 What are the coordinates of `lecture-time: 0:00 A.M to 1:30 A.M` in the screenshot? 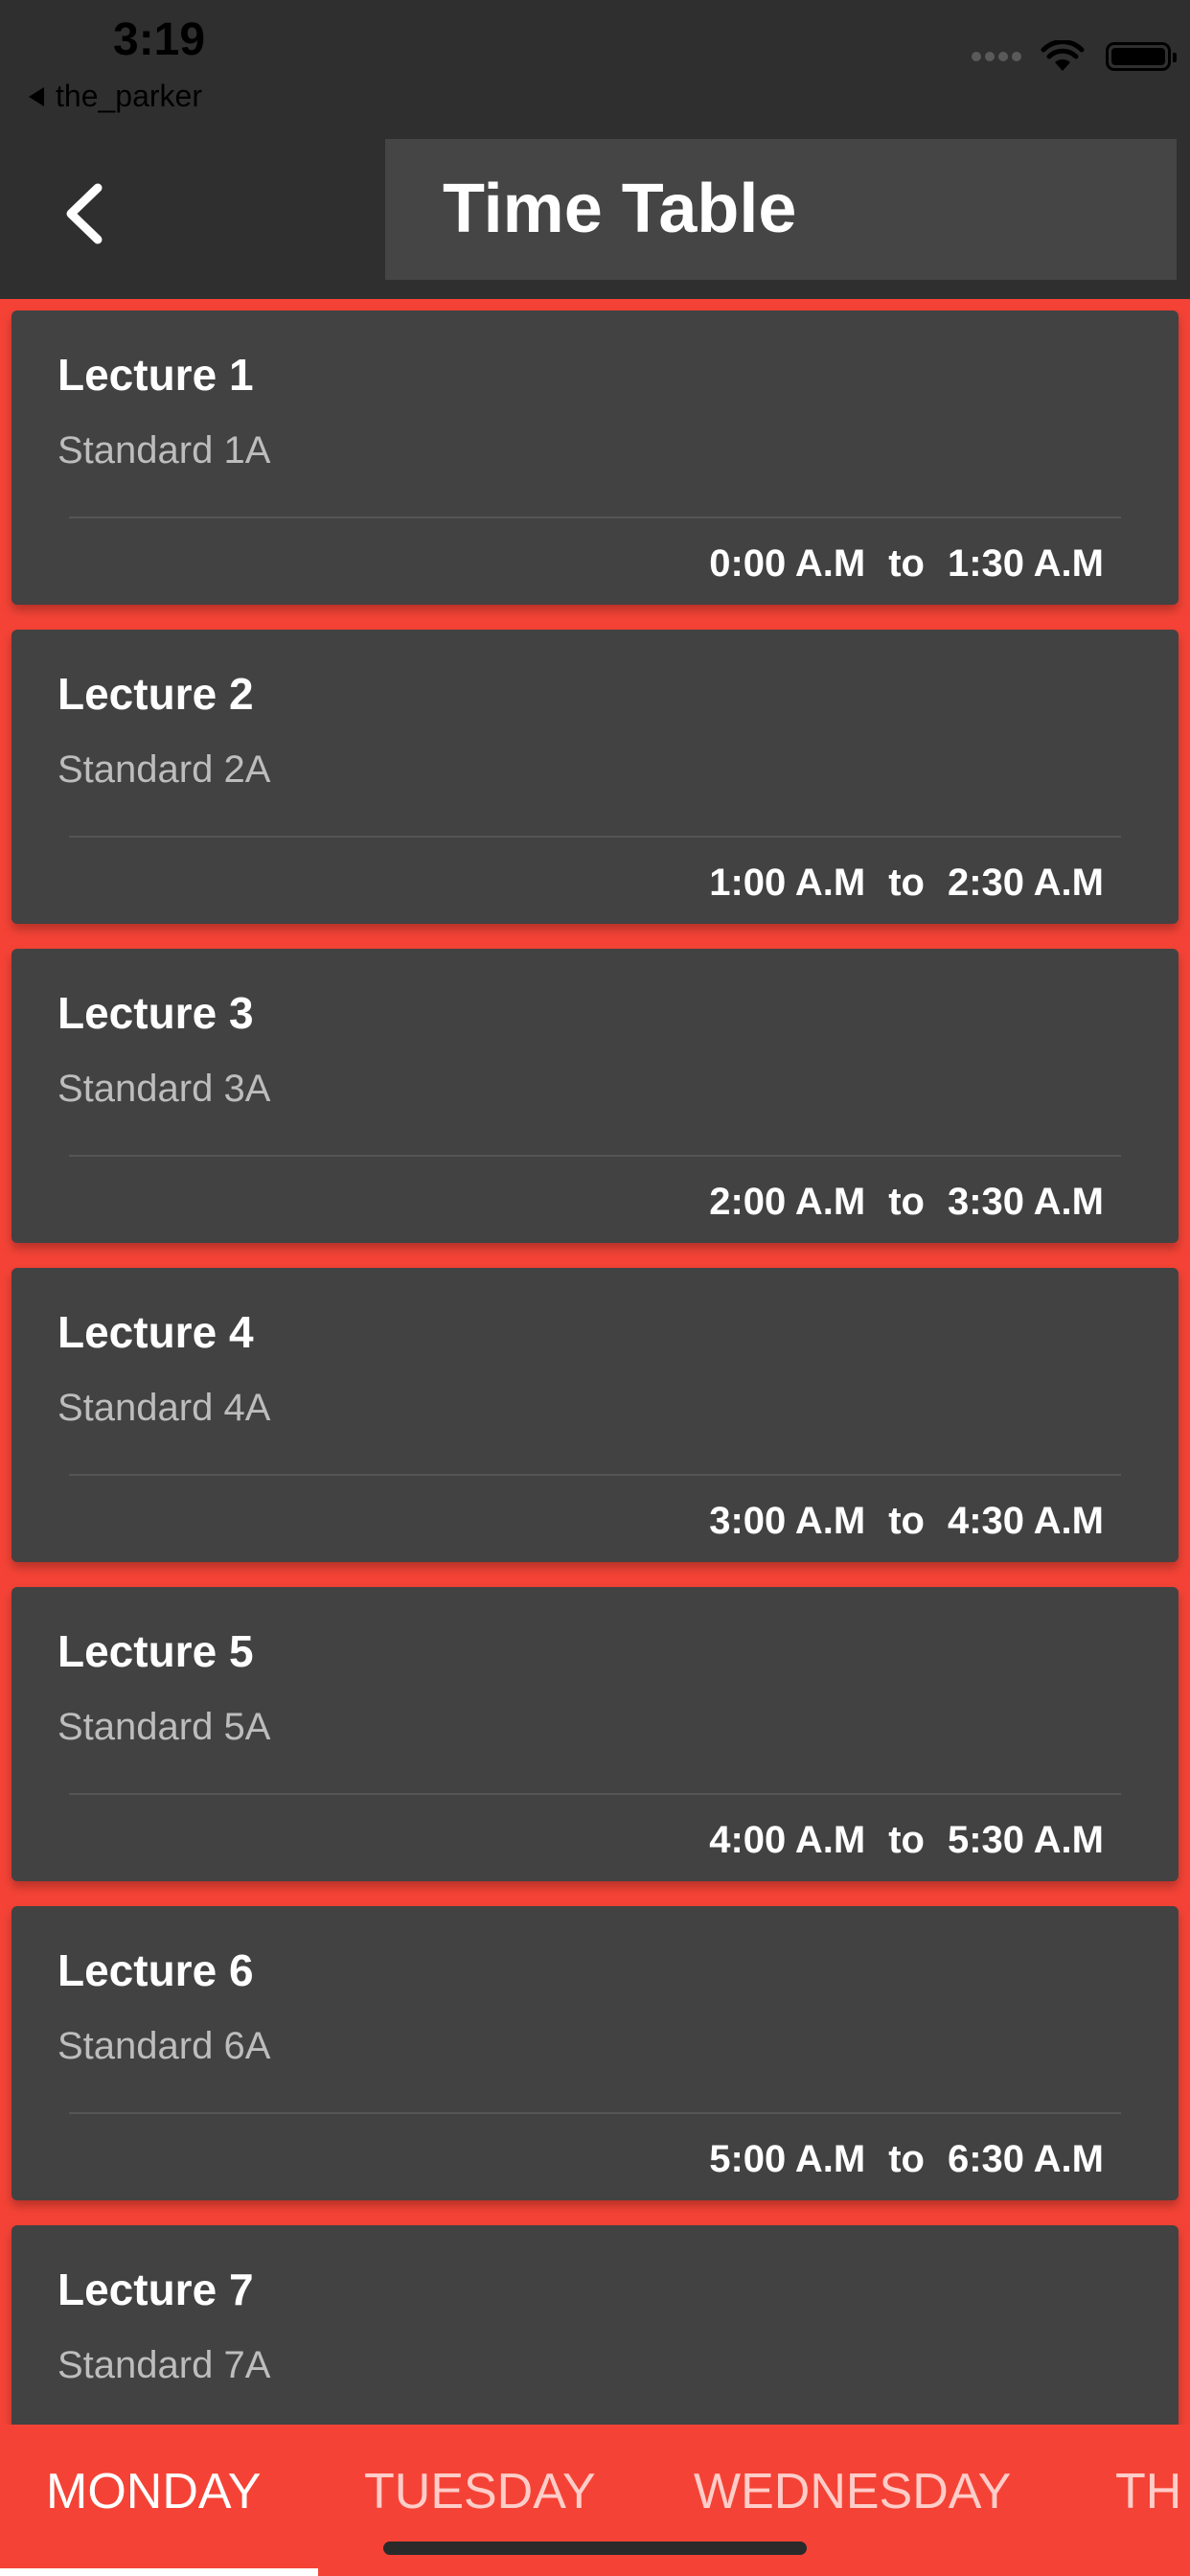 It's located at (906, 564).